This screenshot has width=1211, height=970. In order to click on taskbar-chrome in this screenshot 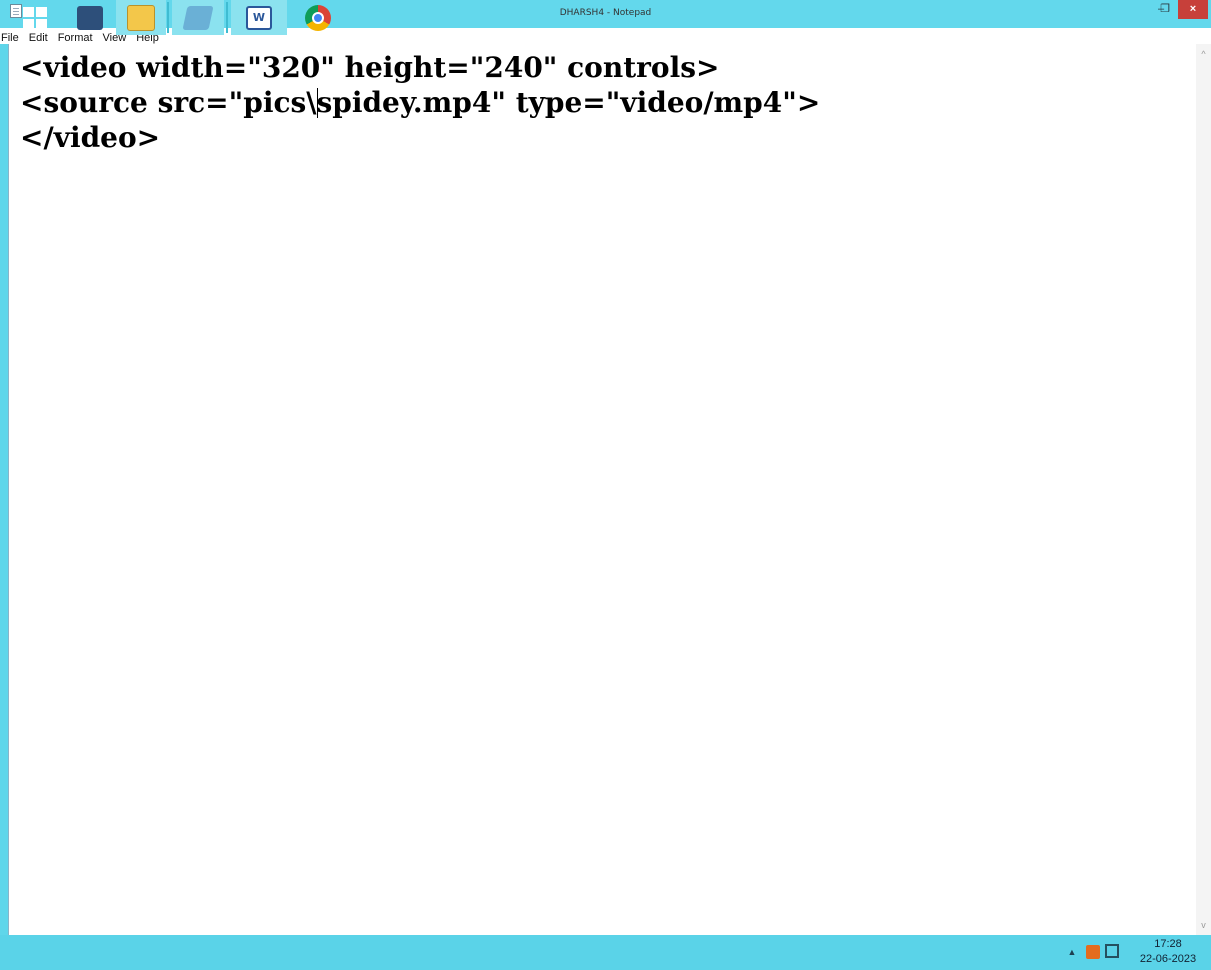, I will do `click(318, 17)`.